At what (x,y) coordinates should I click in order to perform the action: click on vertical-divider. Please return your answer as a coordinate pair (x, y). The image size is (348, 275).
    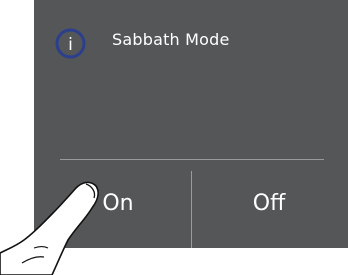
    Looking at the image, I should click on (191, 209).